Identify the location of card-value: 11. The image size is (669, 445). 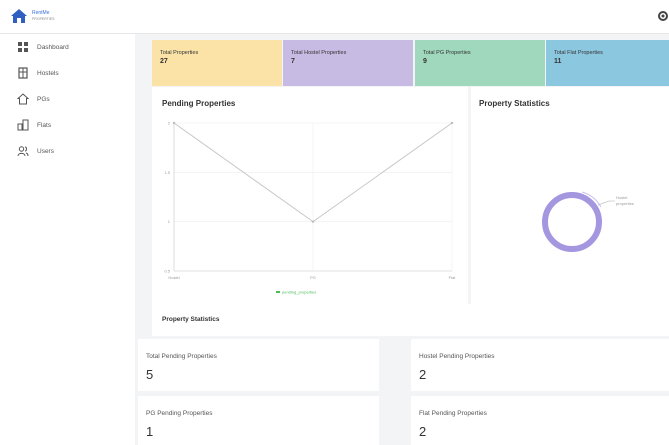
(558, 61).